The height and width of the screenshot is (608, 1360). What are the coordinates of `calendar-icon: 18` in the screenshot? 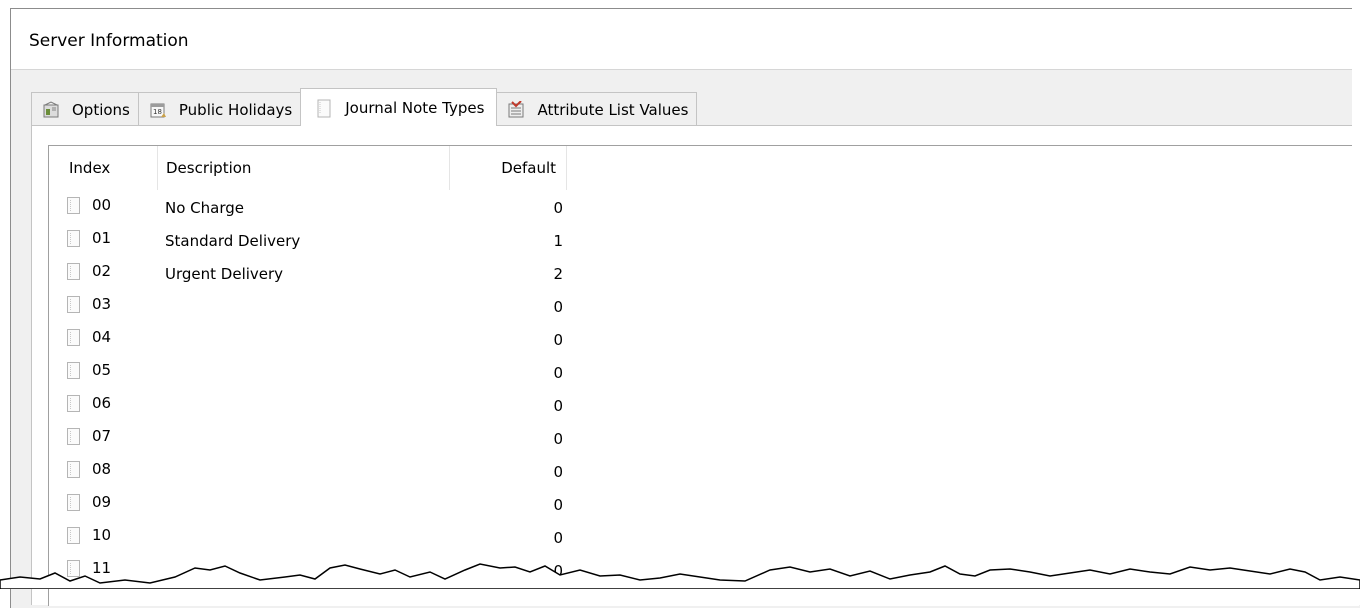 It's located at (158, 110).